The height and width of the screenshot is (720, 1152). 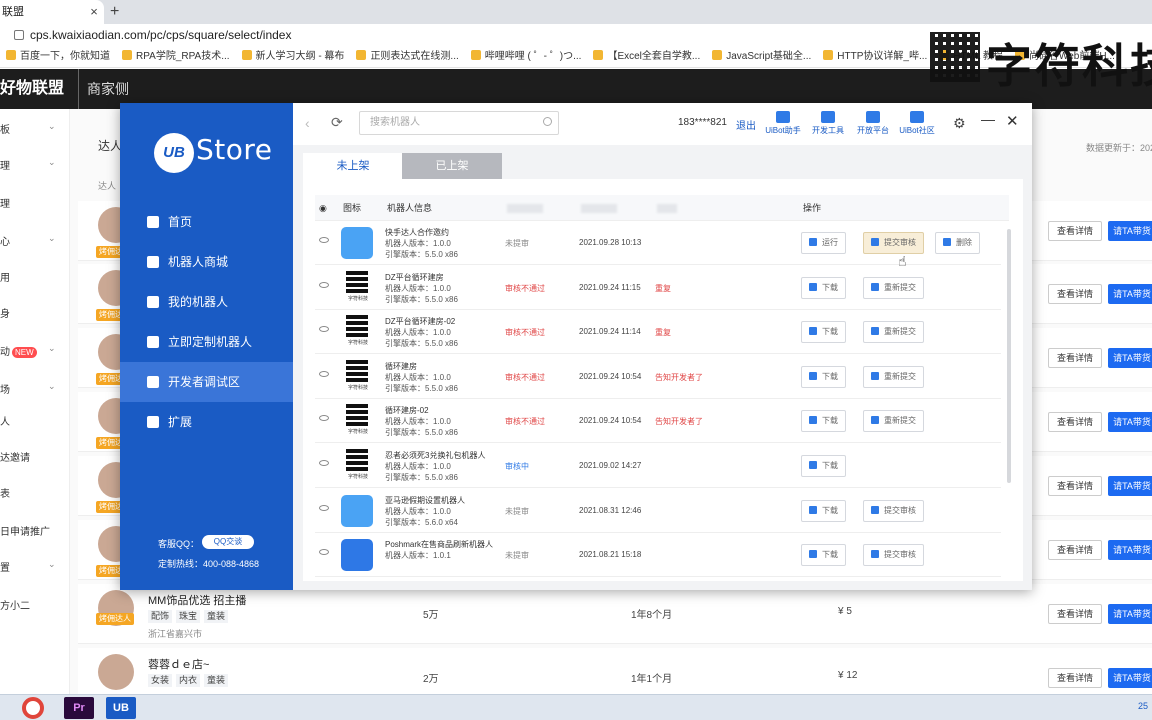 What do you see at coordinates (35, 457) in the screenshot?
I see `site-nav-item: 达邀请` at bounding box center [35, 457].